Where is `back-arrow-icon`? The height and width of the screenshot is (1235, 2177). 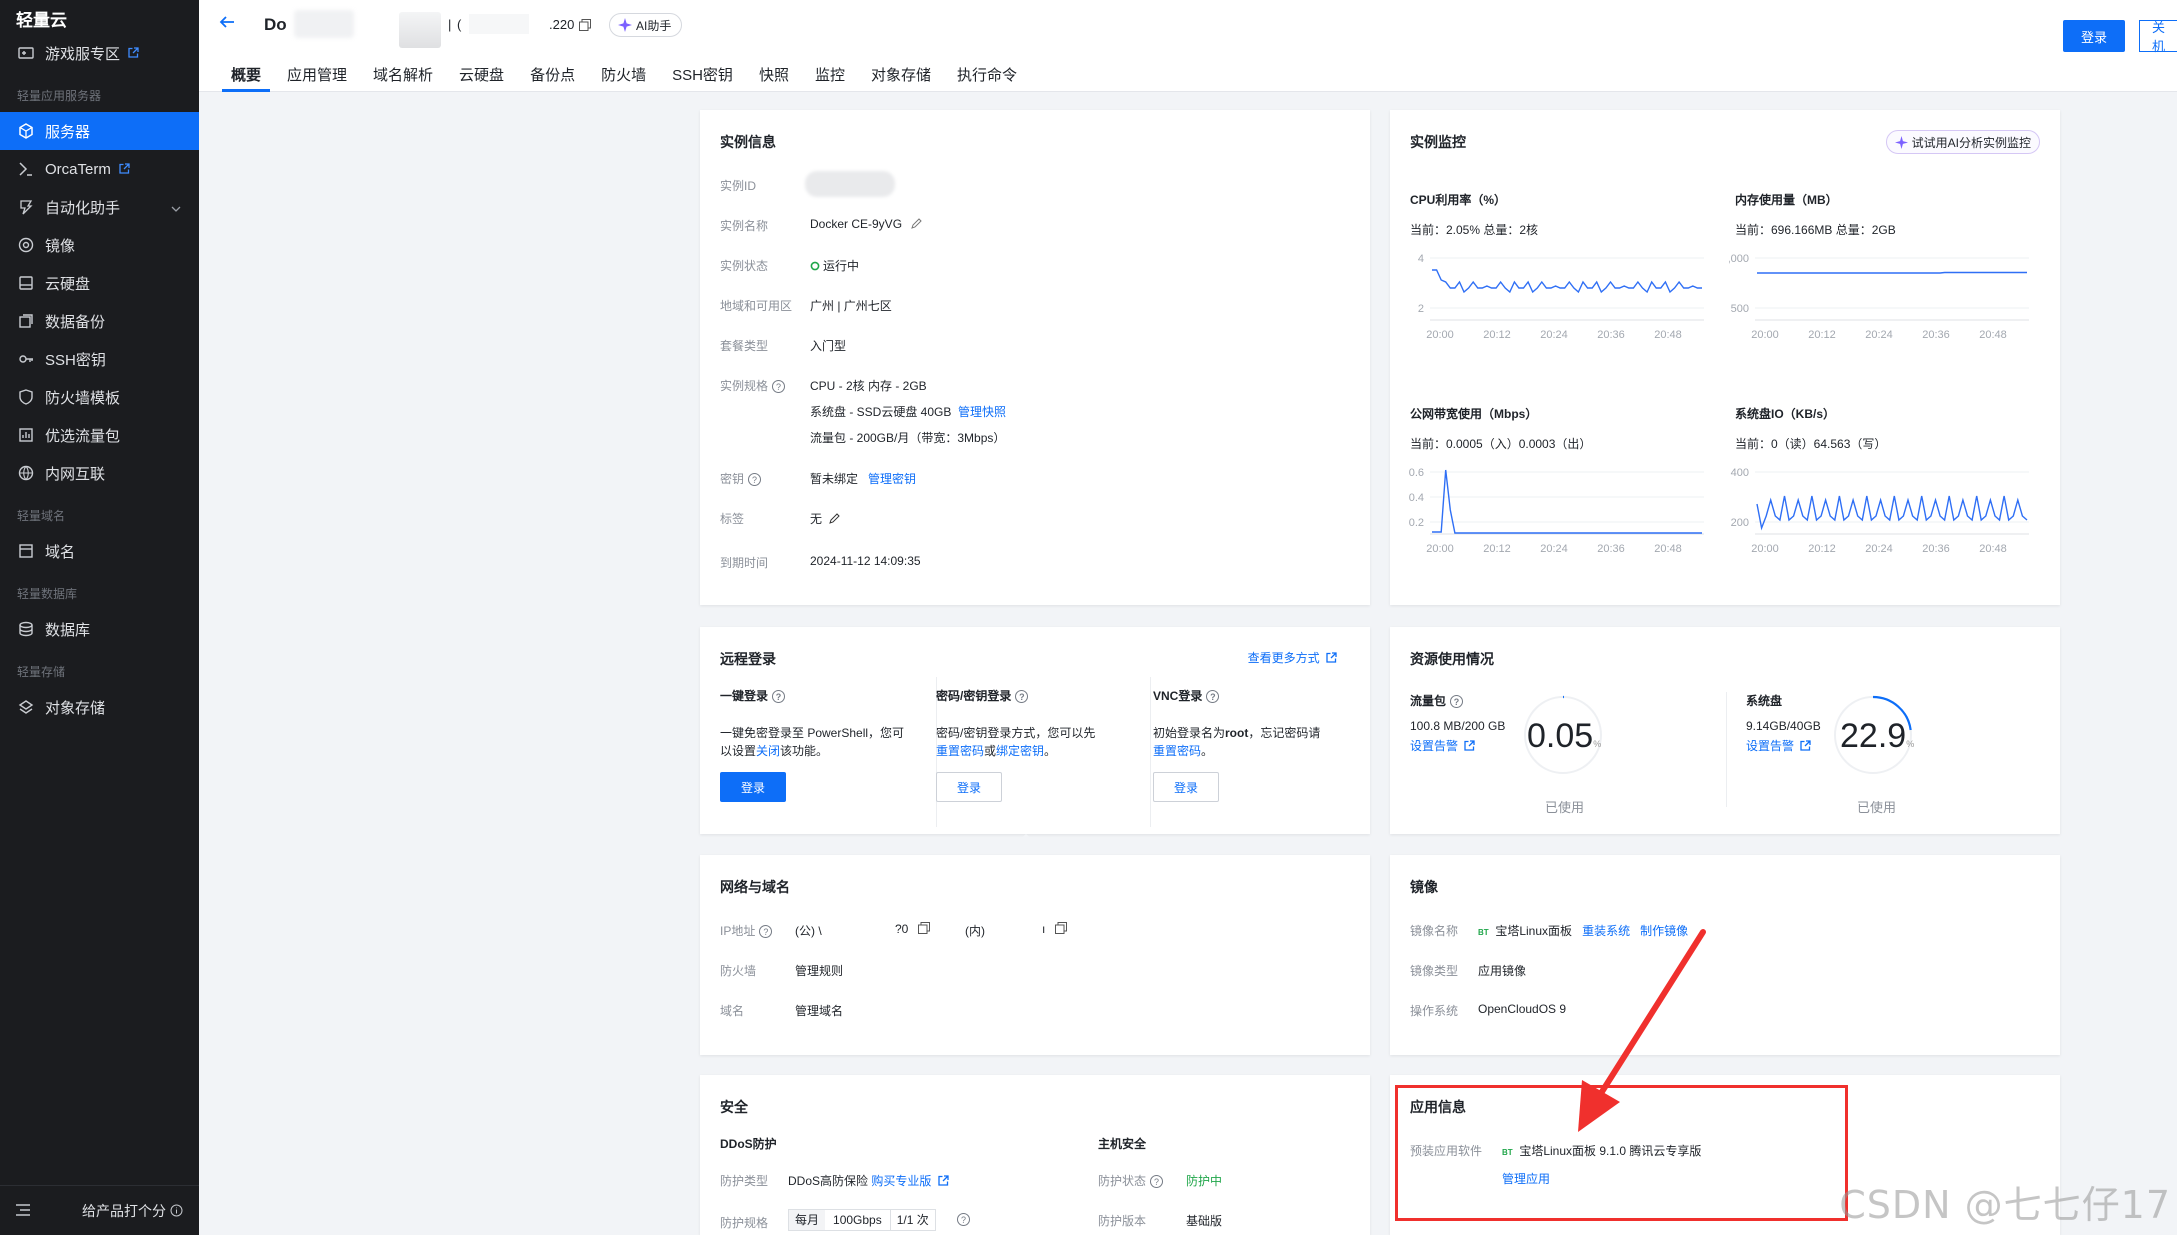 back-arrow-icon is located at coordinates (227, 24).